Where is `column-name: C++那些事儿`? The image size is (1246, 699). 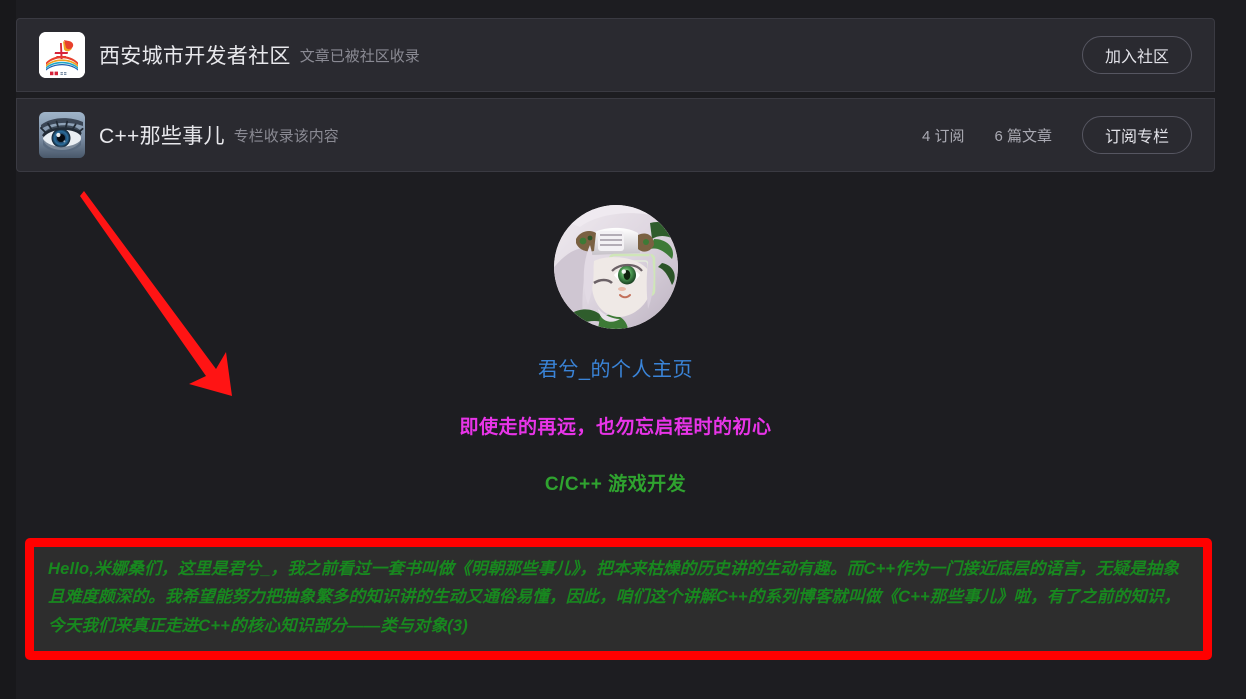
column-name: C++那些事儿 is located at coordinates (162, 135).